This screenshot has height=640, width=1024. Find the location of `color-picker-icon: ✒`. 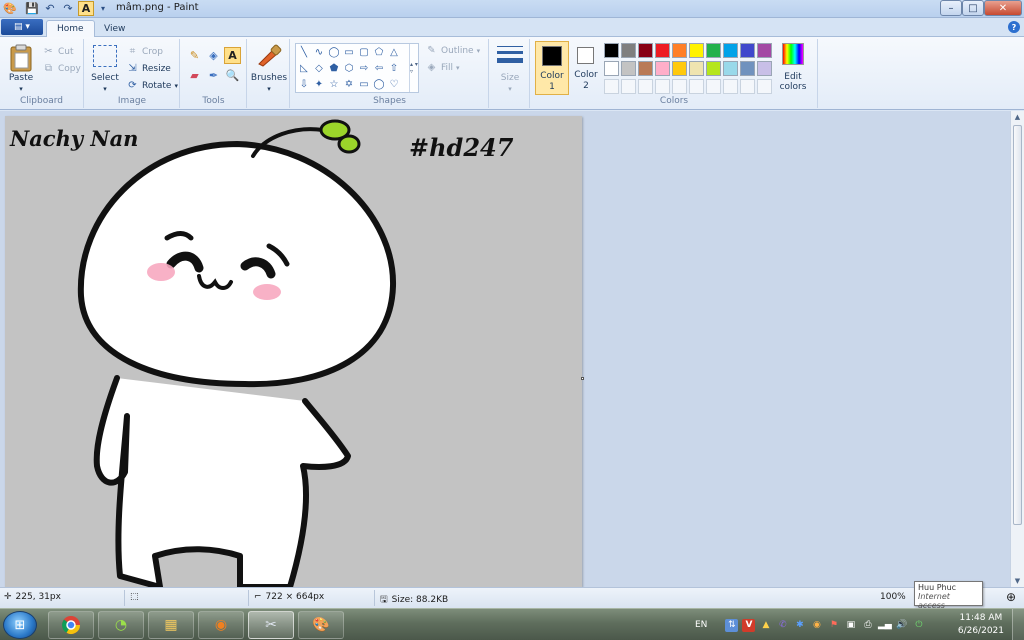

color-picker-icon: ✒ is located at coordinates (213, 75).